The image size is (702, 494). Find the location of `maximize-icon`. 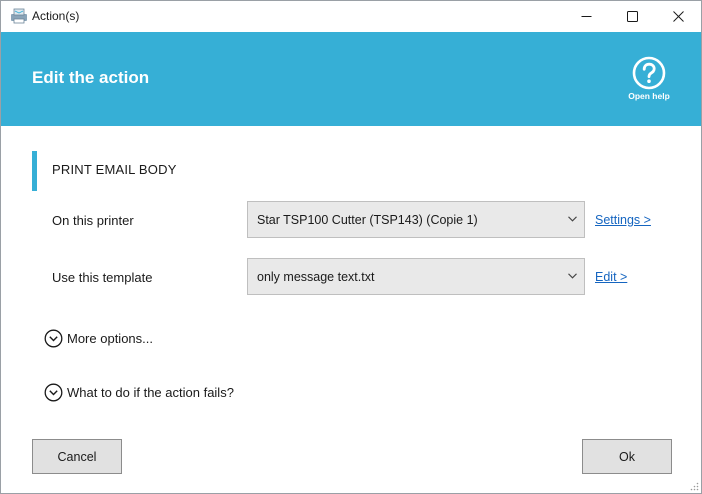

maximize-icon is located at coordinates (632, 16).